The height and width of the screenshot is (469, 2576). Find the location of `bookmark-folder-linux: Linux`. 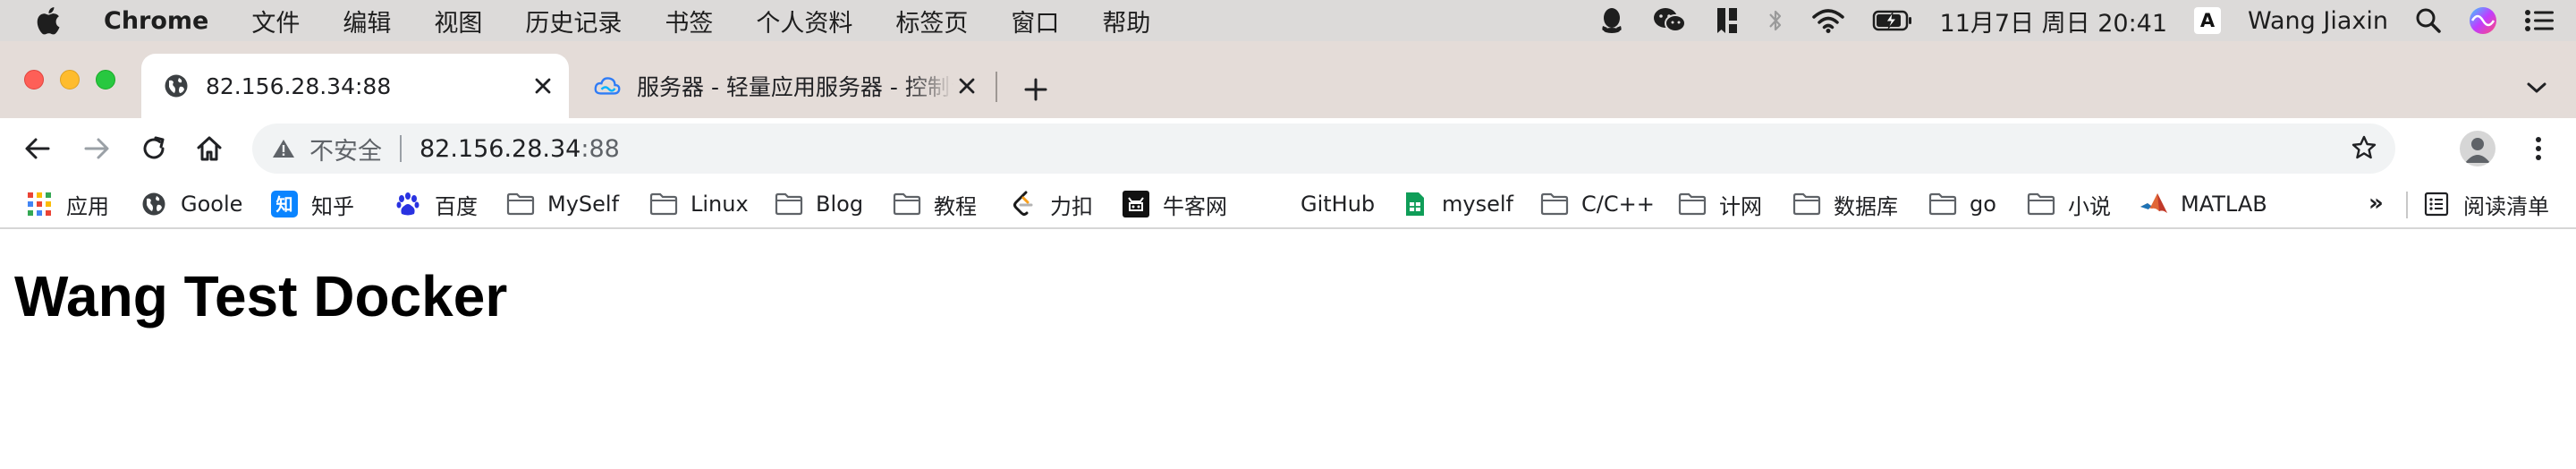

bookmark-folder-linux: Linux is located at coordinates (699, 204).